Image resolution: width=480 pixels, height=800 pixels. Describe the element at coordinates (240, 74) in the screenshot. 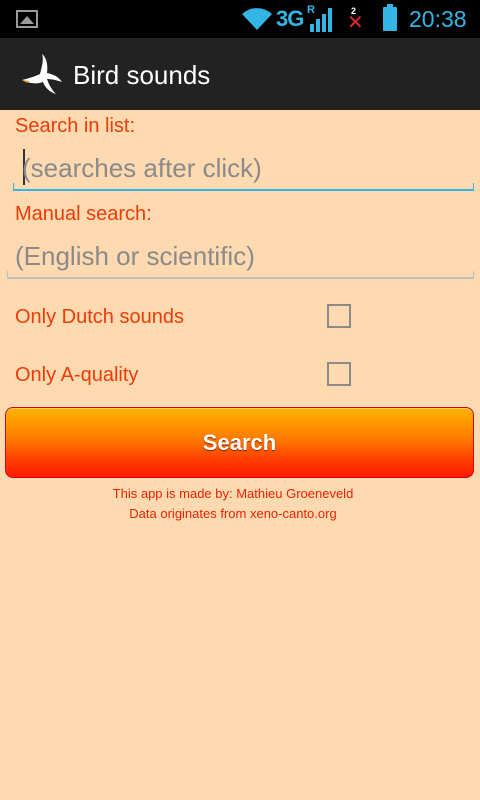

I see `action-bar: Bird sounds` at that location.